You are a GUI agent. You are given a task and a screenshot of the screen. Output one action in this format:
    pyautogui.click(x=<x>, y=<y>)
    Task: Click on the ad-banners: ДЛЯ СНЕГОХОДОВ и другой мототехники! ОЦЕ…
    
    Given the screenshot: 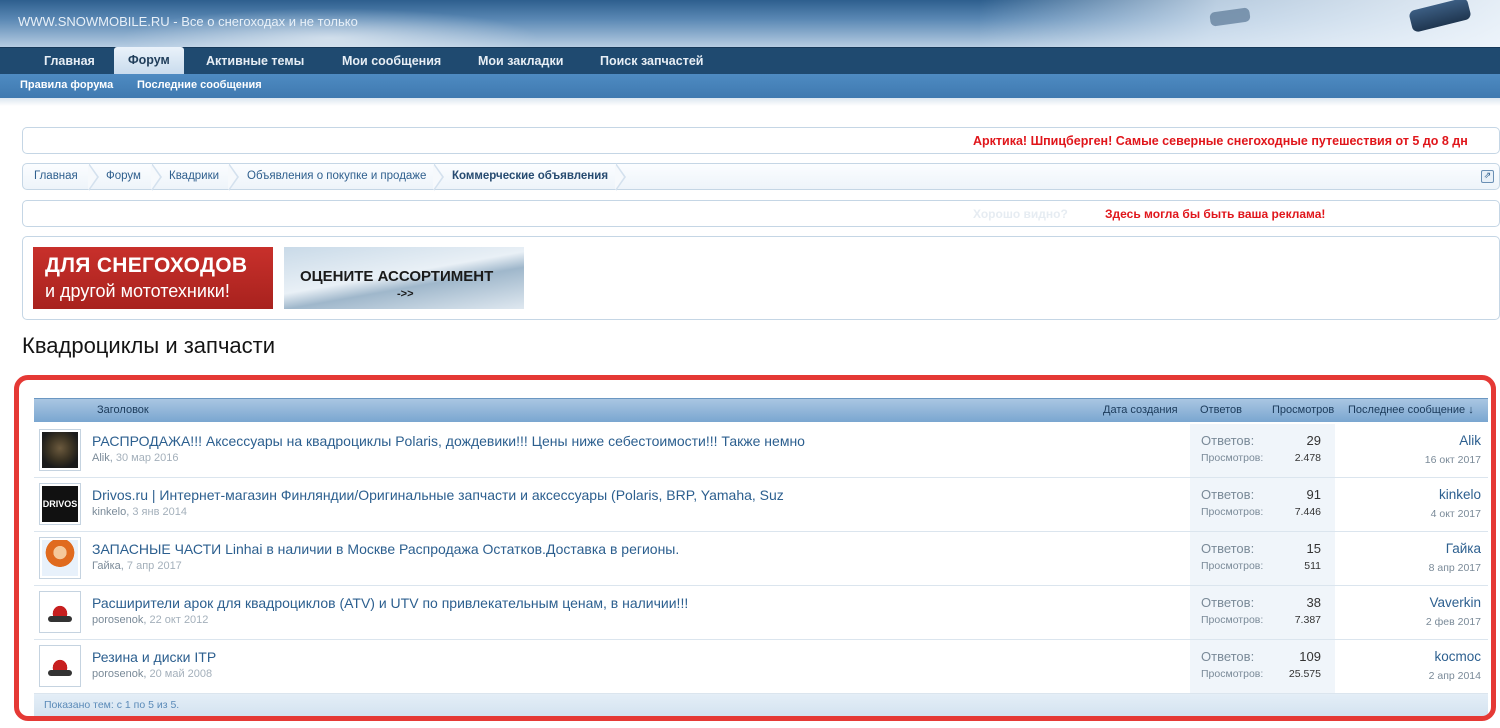 What is the action you would take?
    pyautogui.click(x=761, y=278)
    